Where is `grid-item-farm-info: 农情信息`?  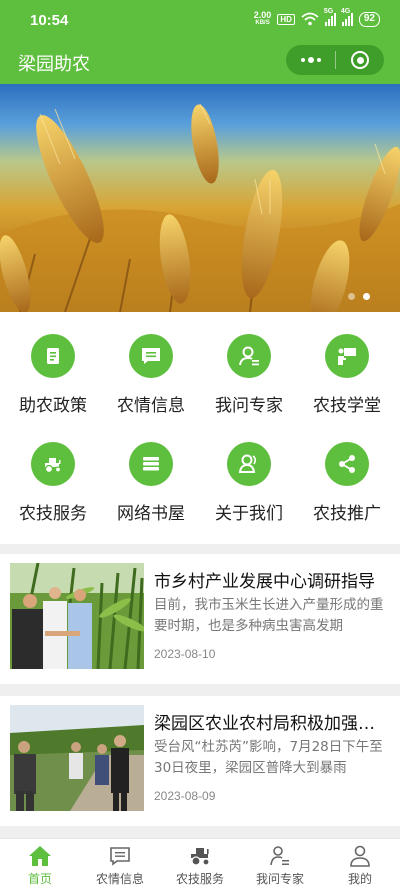 grid-item-farm-info: 农情信息 is located at coordinates (151, 375).